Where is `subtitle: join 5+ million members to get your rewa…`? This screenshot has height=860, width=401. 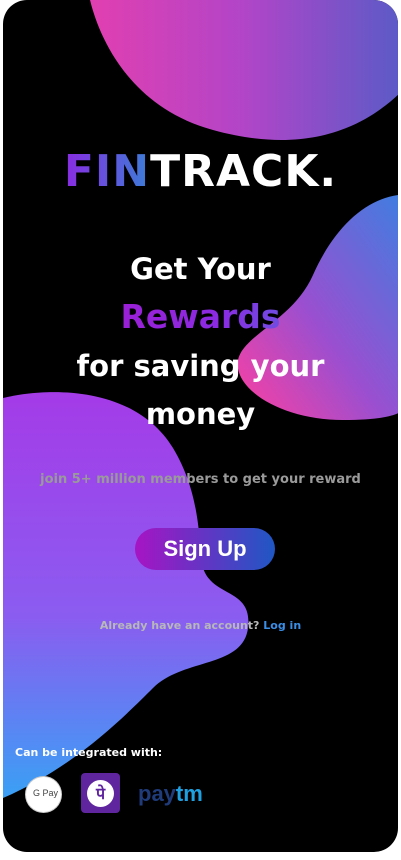
subtitle: join 5+ million members to get your rewa… is located at coordinates (200, 479).